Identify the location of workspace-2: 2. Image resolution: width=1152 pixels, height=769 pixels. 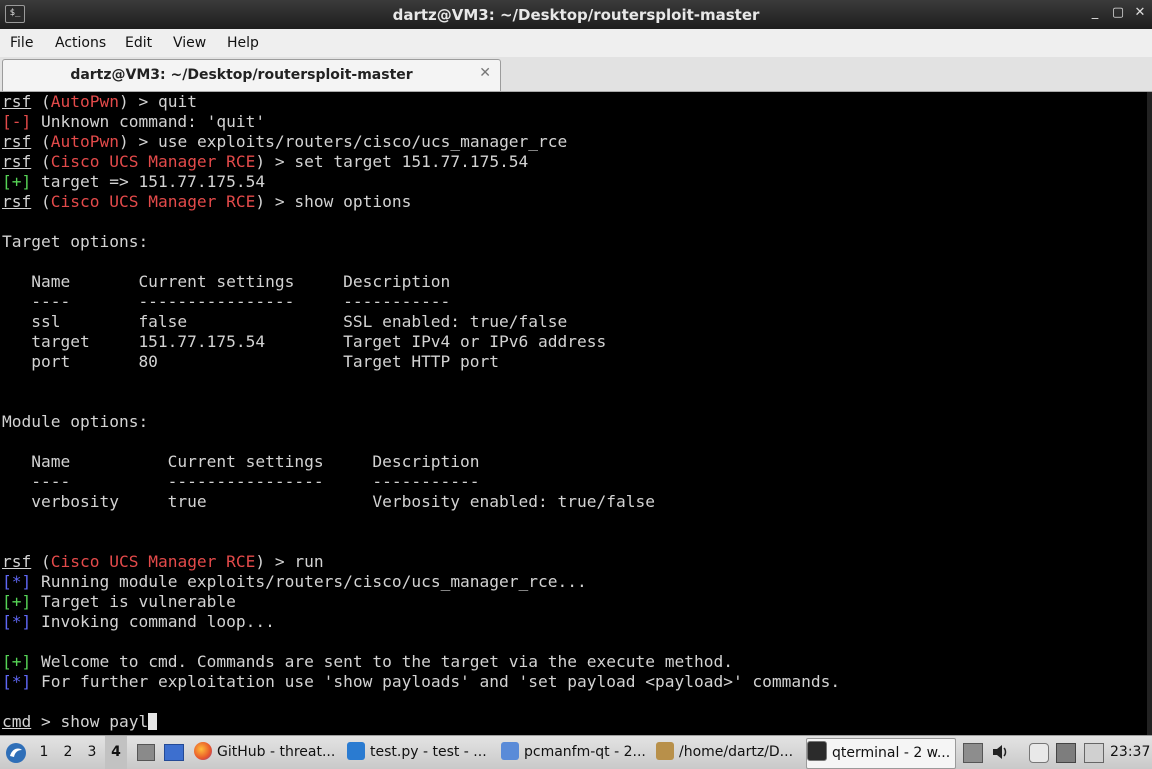
(68, 752).